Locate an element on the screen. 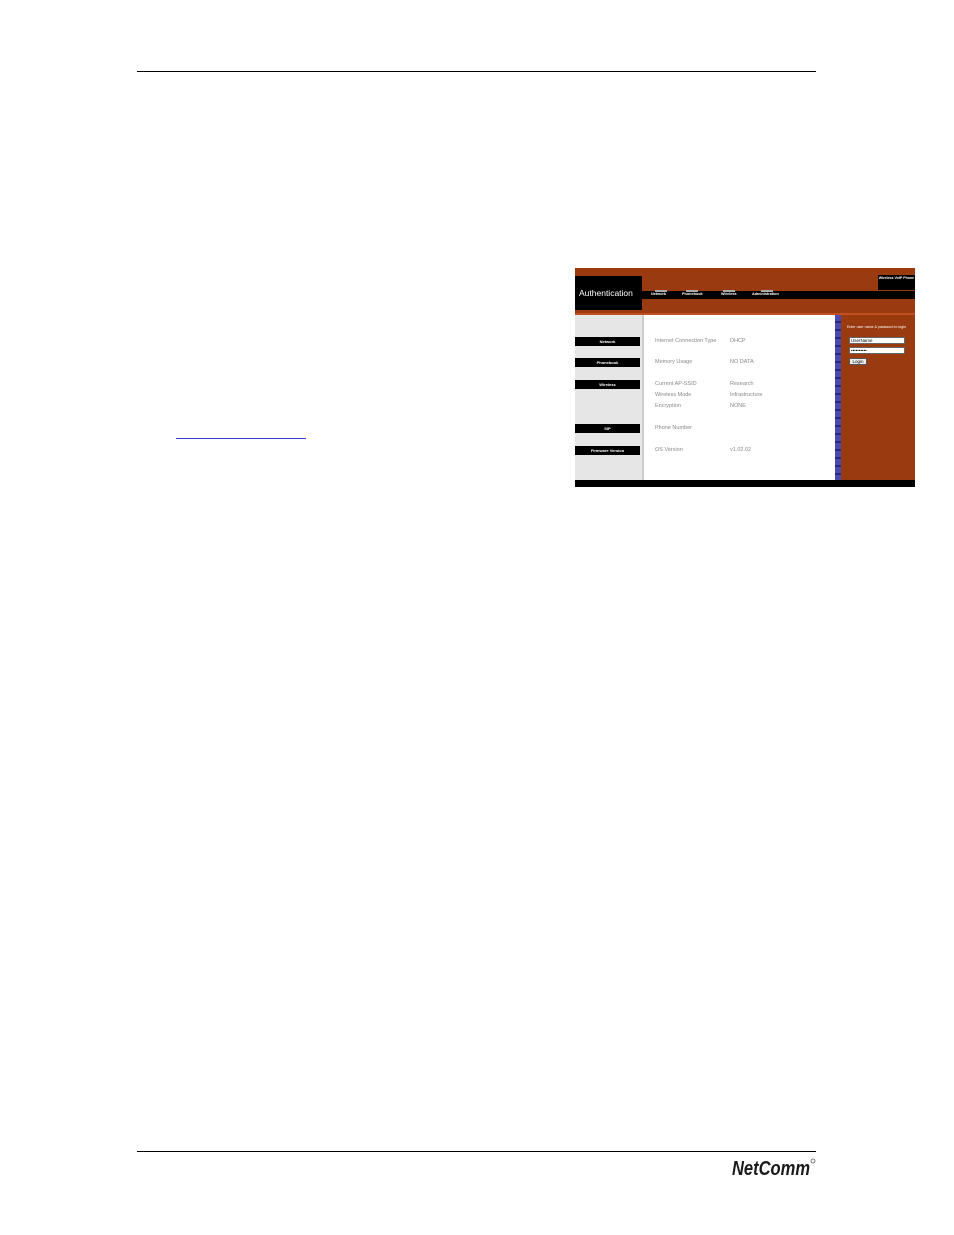 Image resolution: width=954 pixels, height=1235 pixels. product-title: Wireless VoIP Phone is located at coordinates (896, 278).